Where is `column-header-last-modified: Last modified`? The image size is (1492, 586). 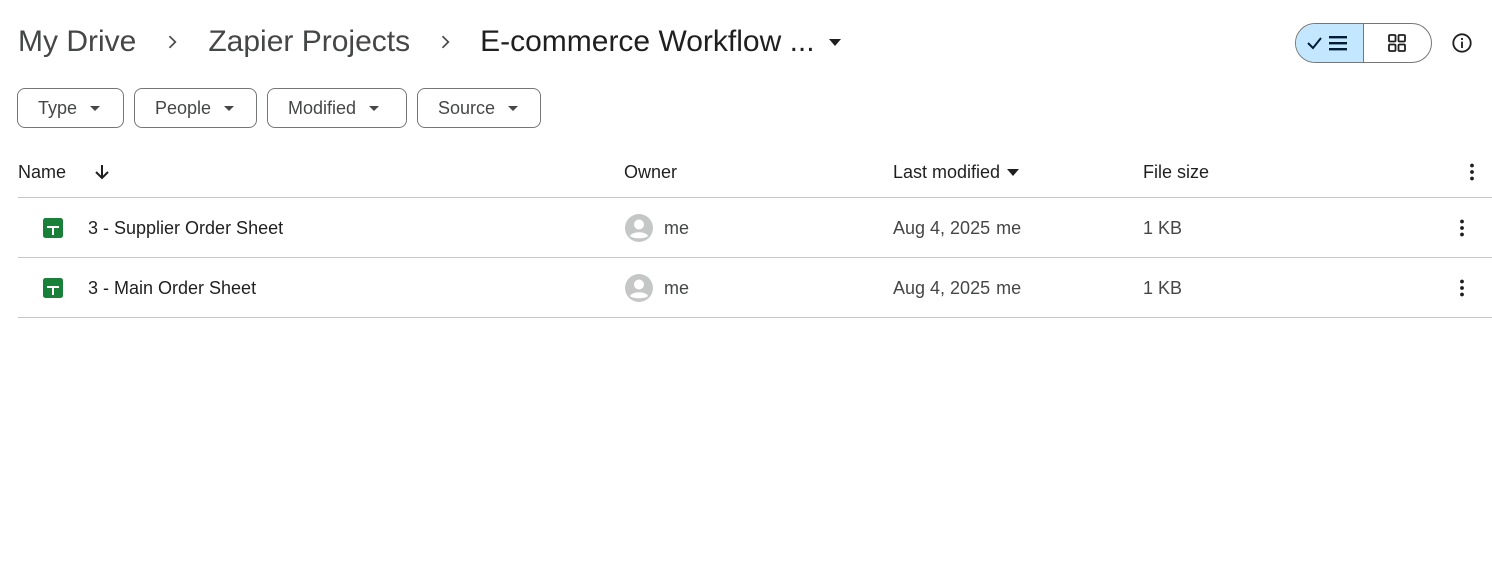 column-header-last-modified: Last modified is located at coordinates (956, 172).